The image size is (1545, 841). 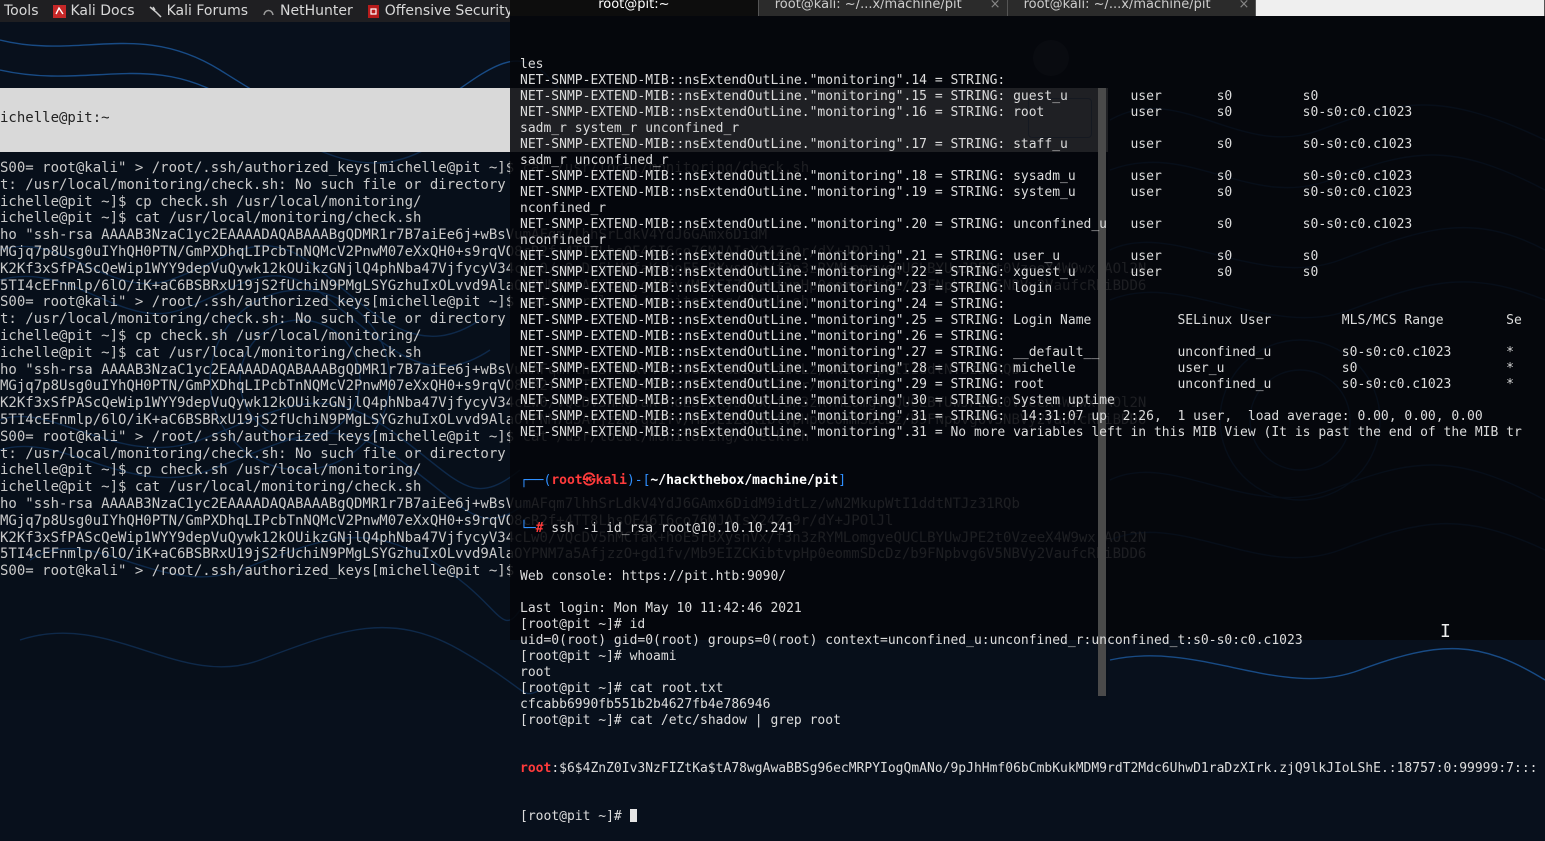 What do you see at coordinates (622, 688) in the screenshot?
I see `session-output-line: [root@pit ~]# cat root.txt` at bounding box center [622, 688].